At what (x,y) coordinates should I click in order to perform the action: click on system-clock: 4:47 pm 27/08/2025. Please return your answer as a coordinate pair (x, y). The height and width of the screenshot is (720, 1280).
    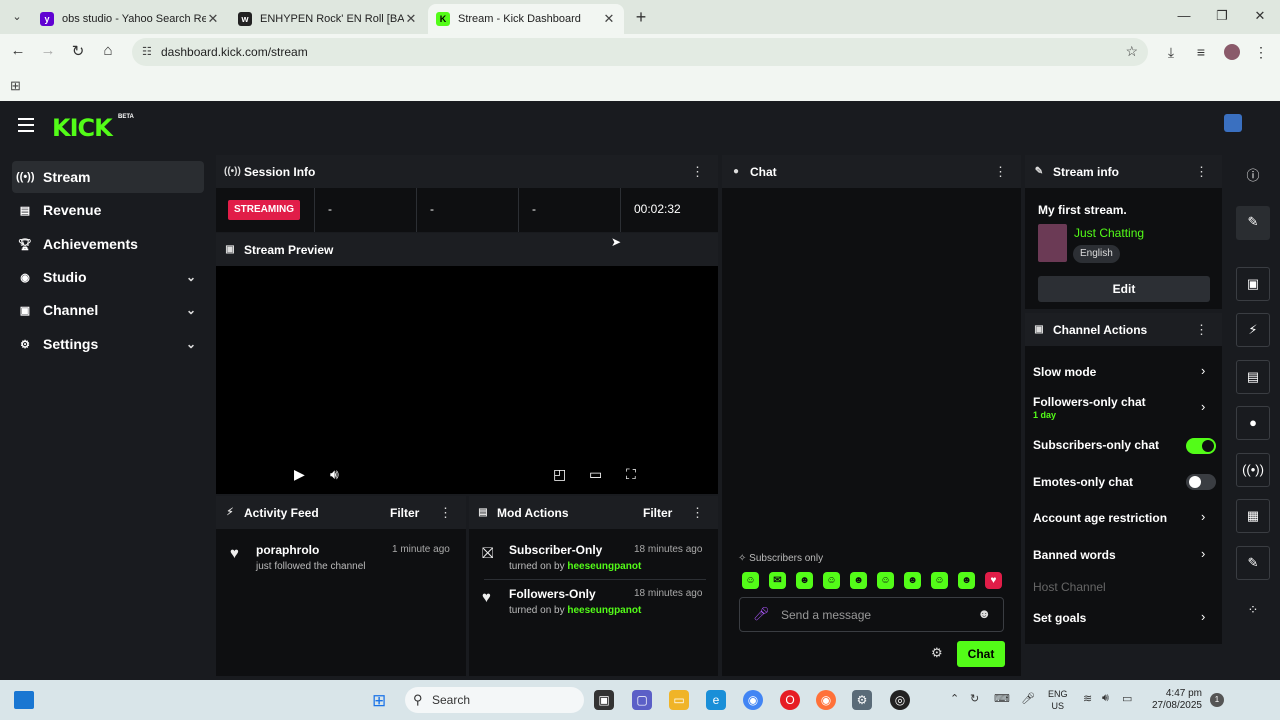
    Looking at the image, I should click on (1175, 700).